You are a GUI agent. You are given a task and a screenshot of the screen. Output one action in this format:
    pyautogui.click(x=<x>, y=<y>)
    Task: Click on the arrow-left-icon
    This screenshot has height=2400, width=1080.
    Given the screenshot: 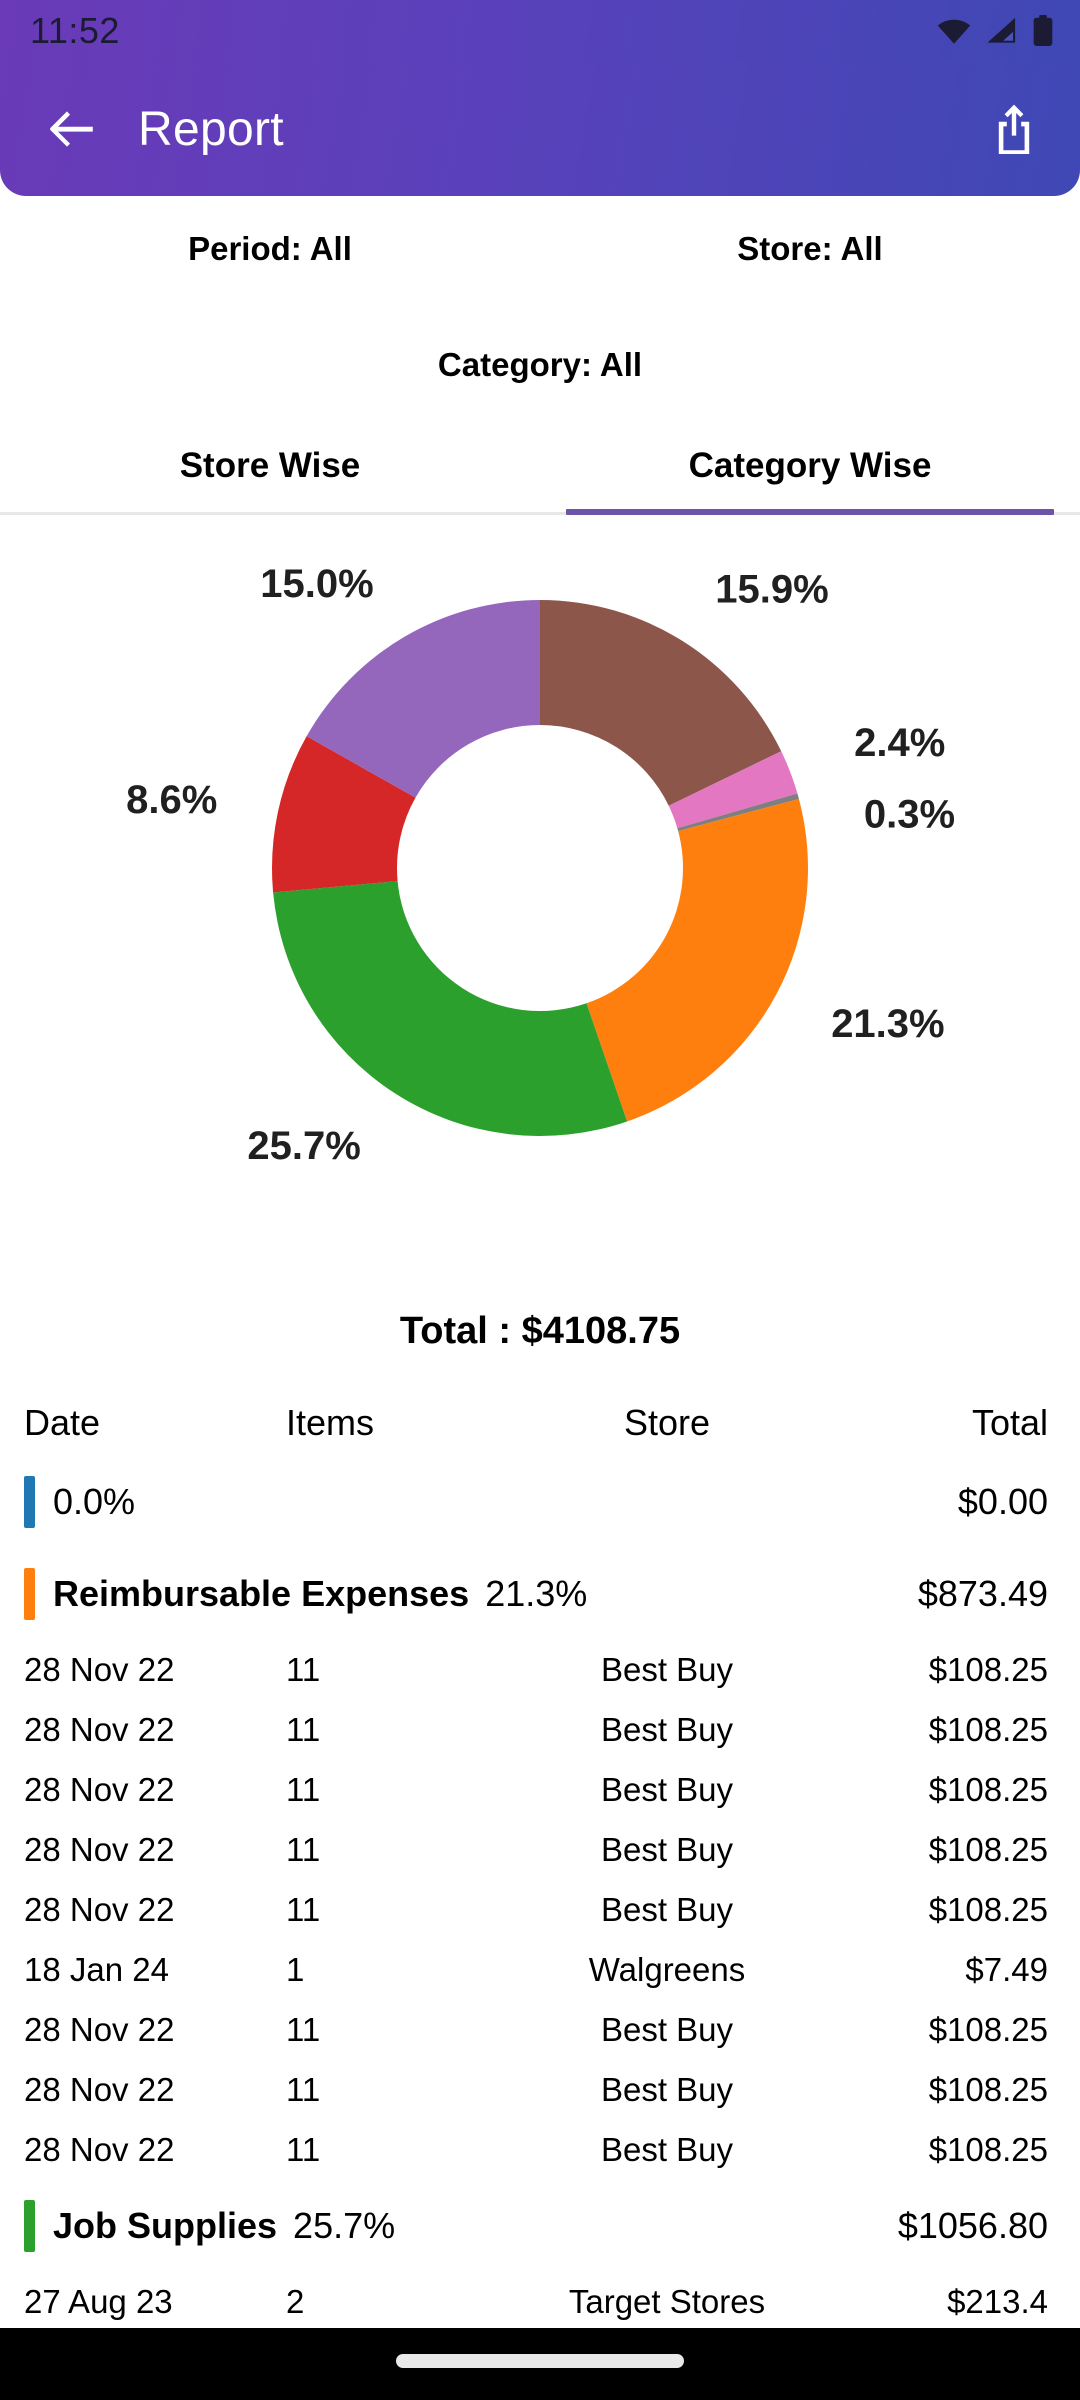 What is the action you would take?
    pyautogui.click(x=71, y=129)
    